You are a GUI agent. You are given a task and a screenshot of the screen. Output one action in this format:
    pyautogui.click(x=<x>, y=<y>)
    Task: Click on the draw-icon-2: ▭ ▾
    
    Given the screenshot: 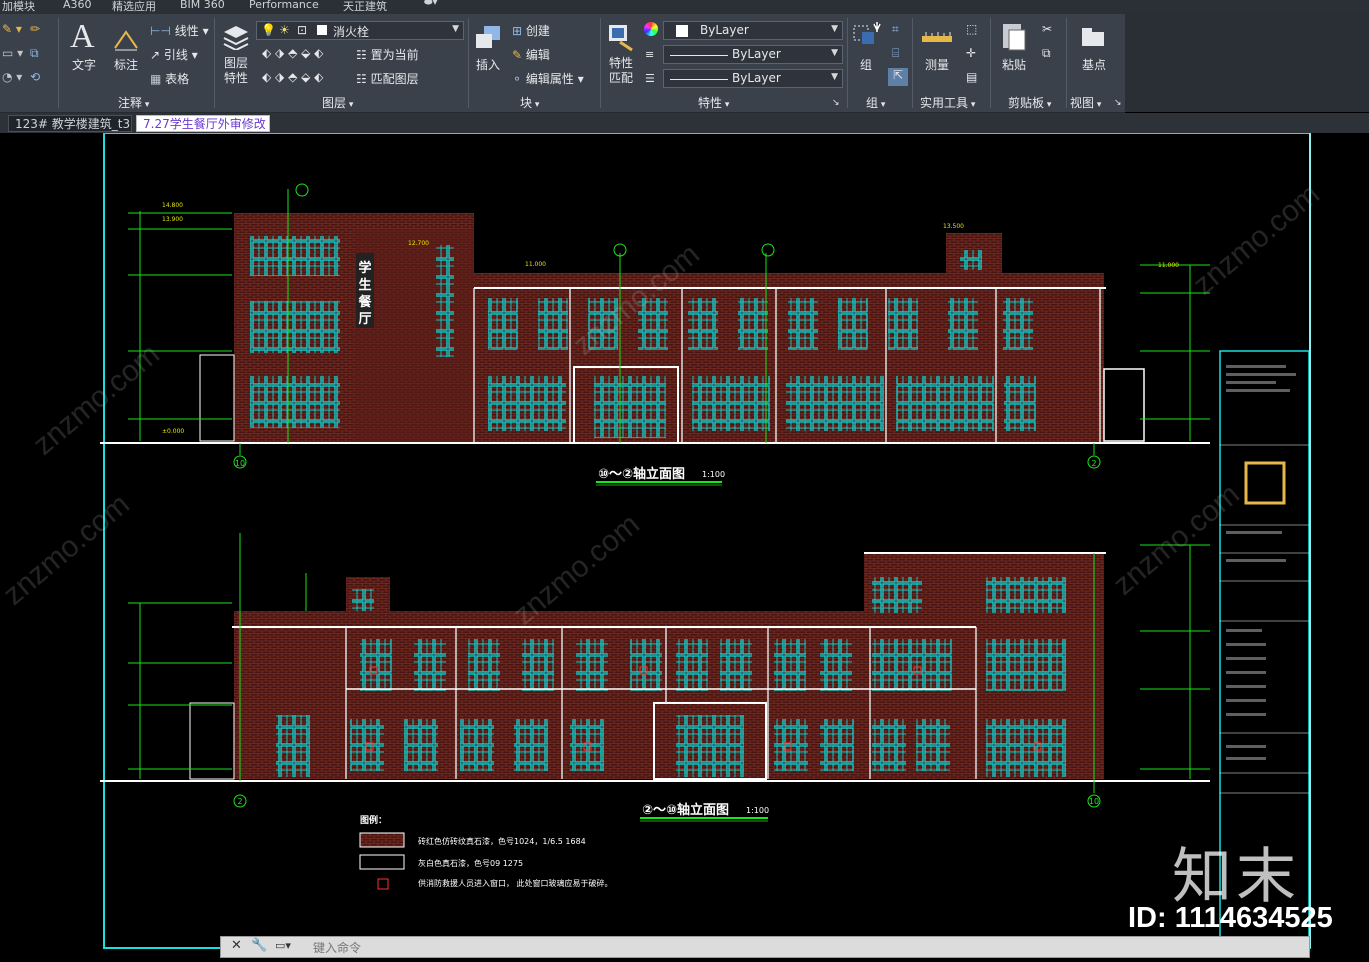 What is the action you would take?
    pyautogui.click(x=12, y=53)
    